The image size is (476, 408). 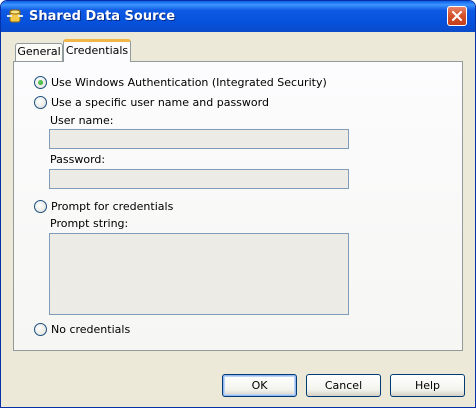 I want to click on username-field, so click(x=199, y=139).